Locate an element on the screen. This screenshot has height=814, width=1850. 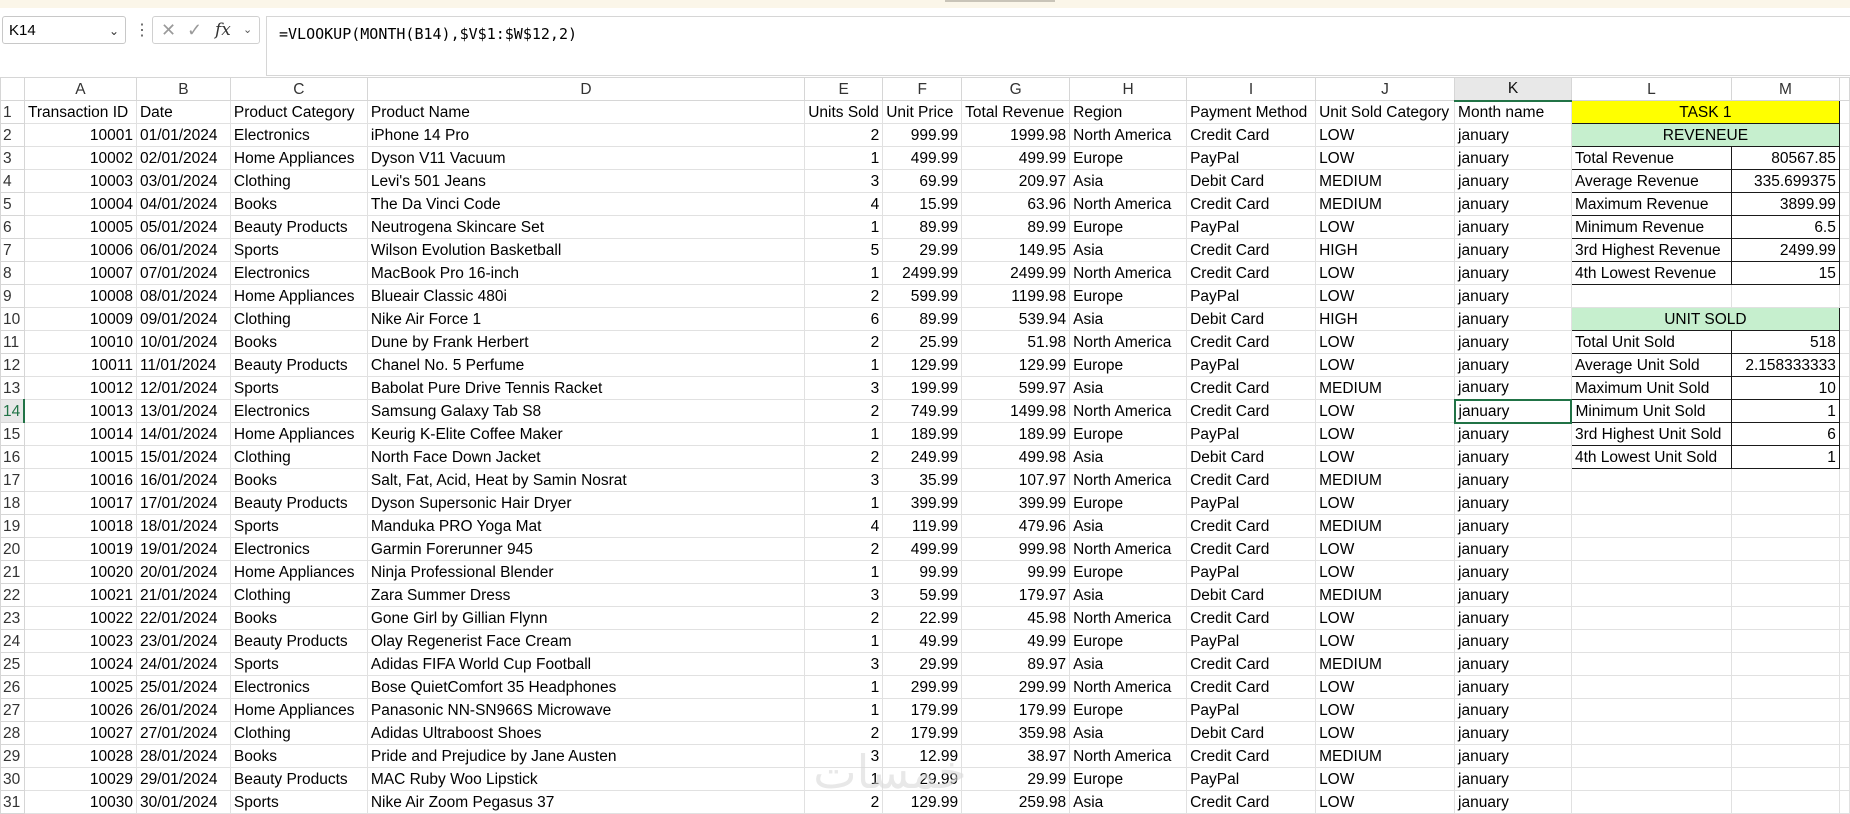
stat-value: 6.5 is located at coordinates (1785, 227).